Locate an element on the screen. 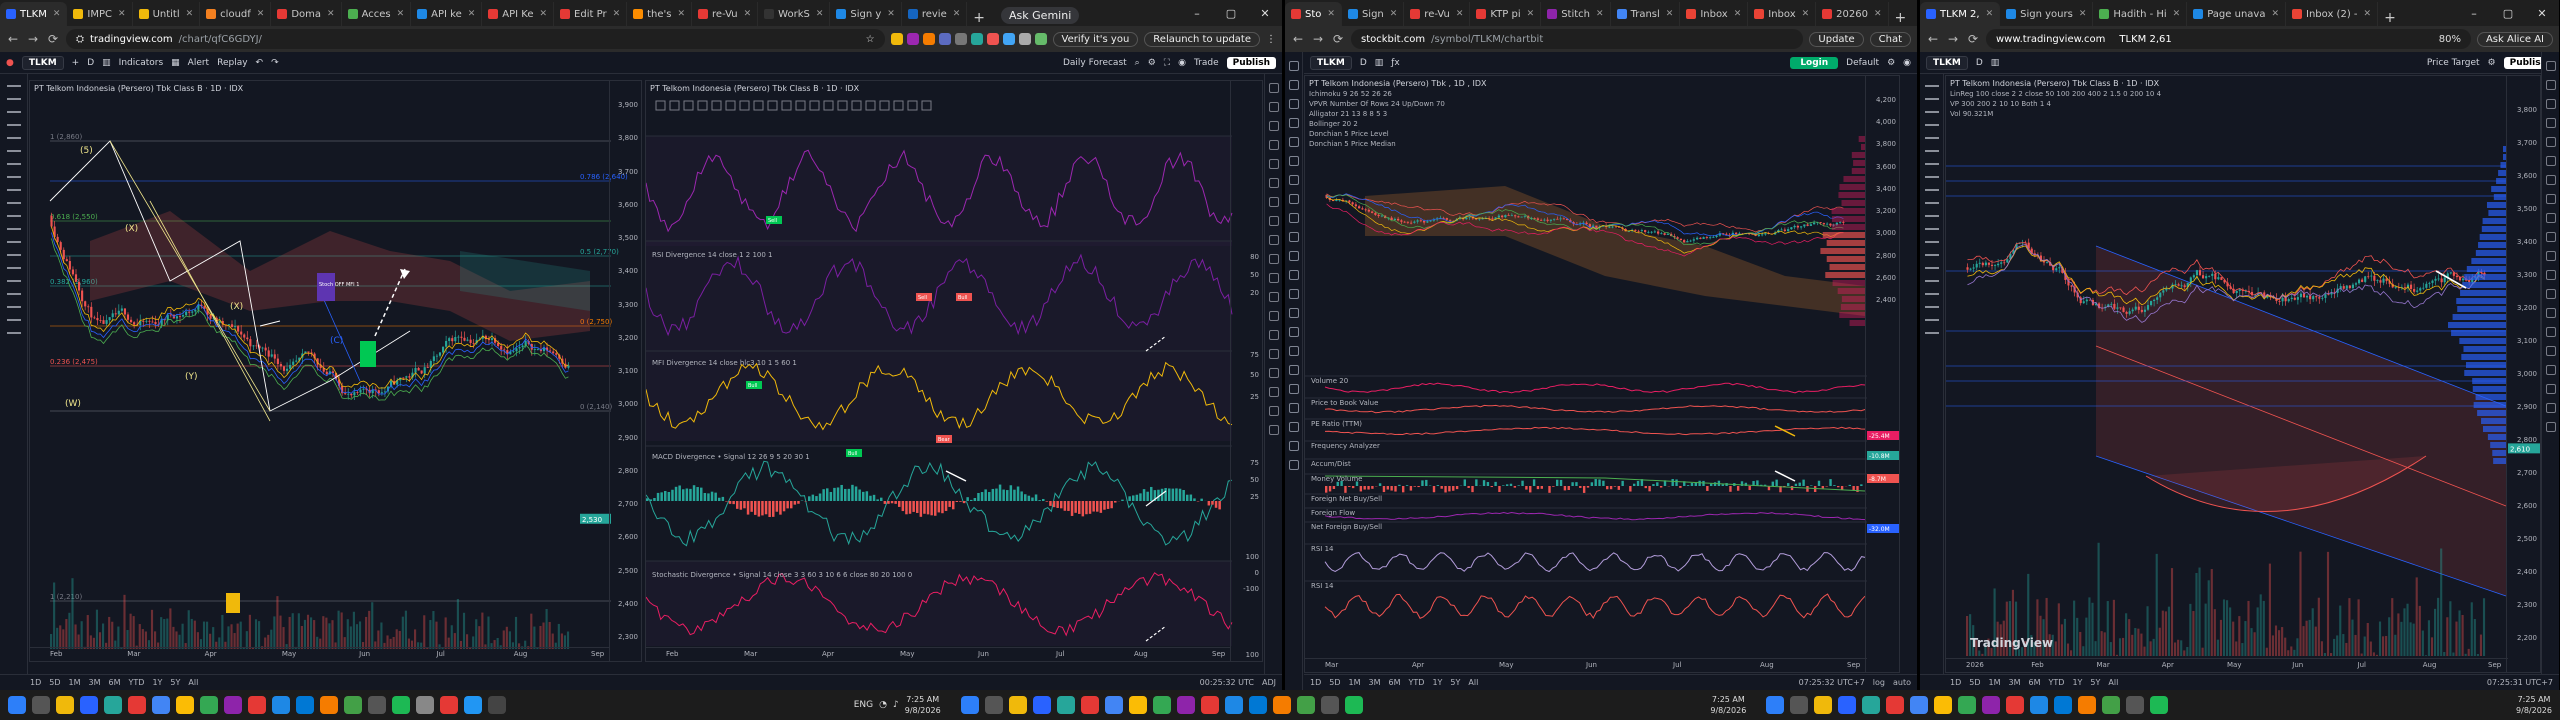 The image size is (2560, 720). indicator-time-axis: Feb Mar Apr May Jun Jul Aug Sep is located at coordinates (938, 654).